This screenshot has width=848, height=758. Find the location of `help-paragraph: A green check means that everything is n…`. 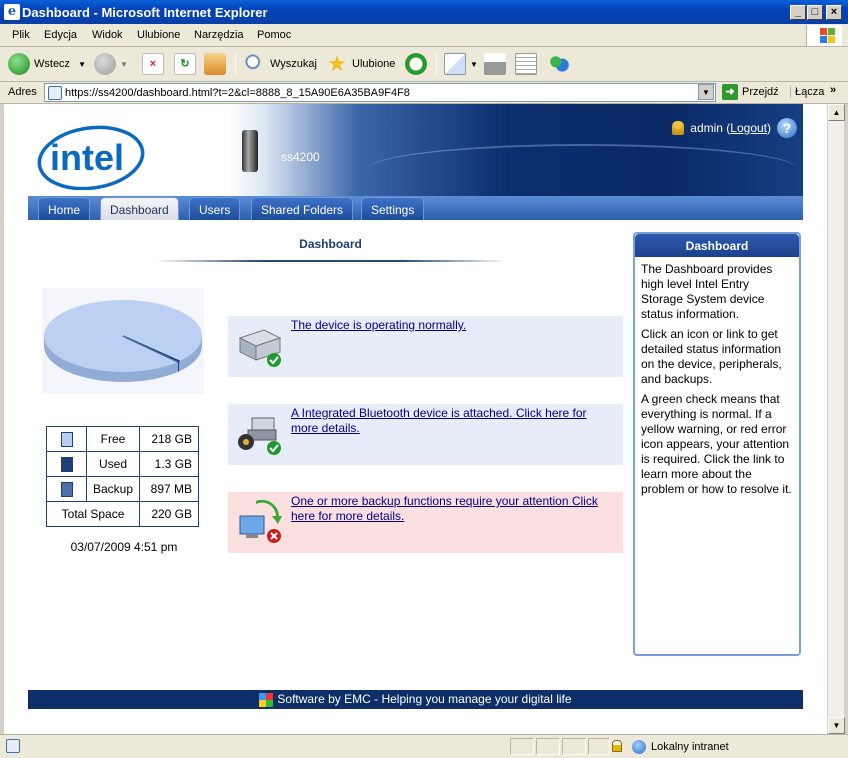

help-paragraph: A green check means that everything is n… is located at coordinates (716, 444).